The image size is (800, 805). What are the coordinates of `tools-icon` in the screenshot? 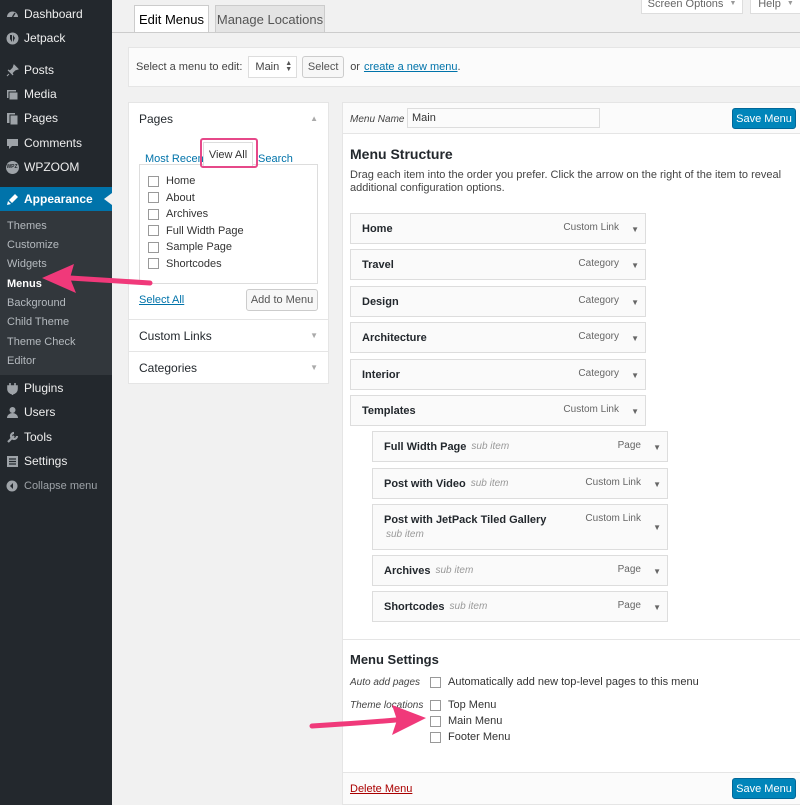 It's located at (12, 437).